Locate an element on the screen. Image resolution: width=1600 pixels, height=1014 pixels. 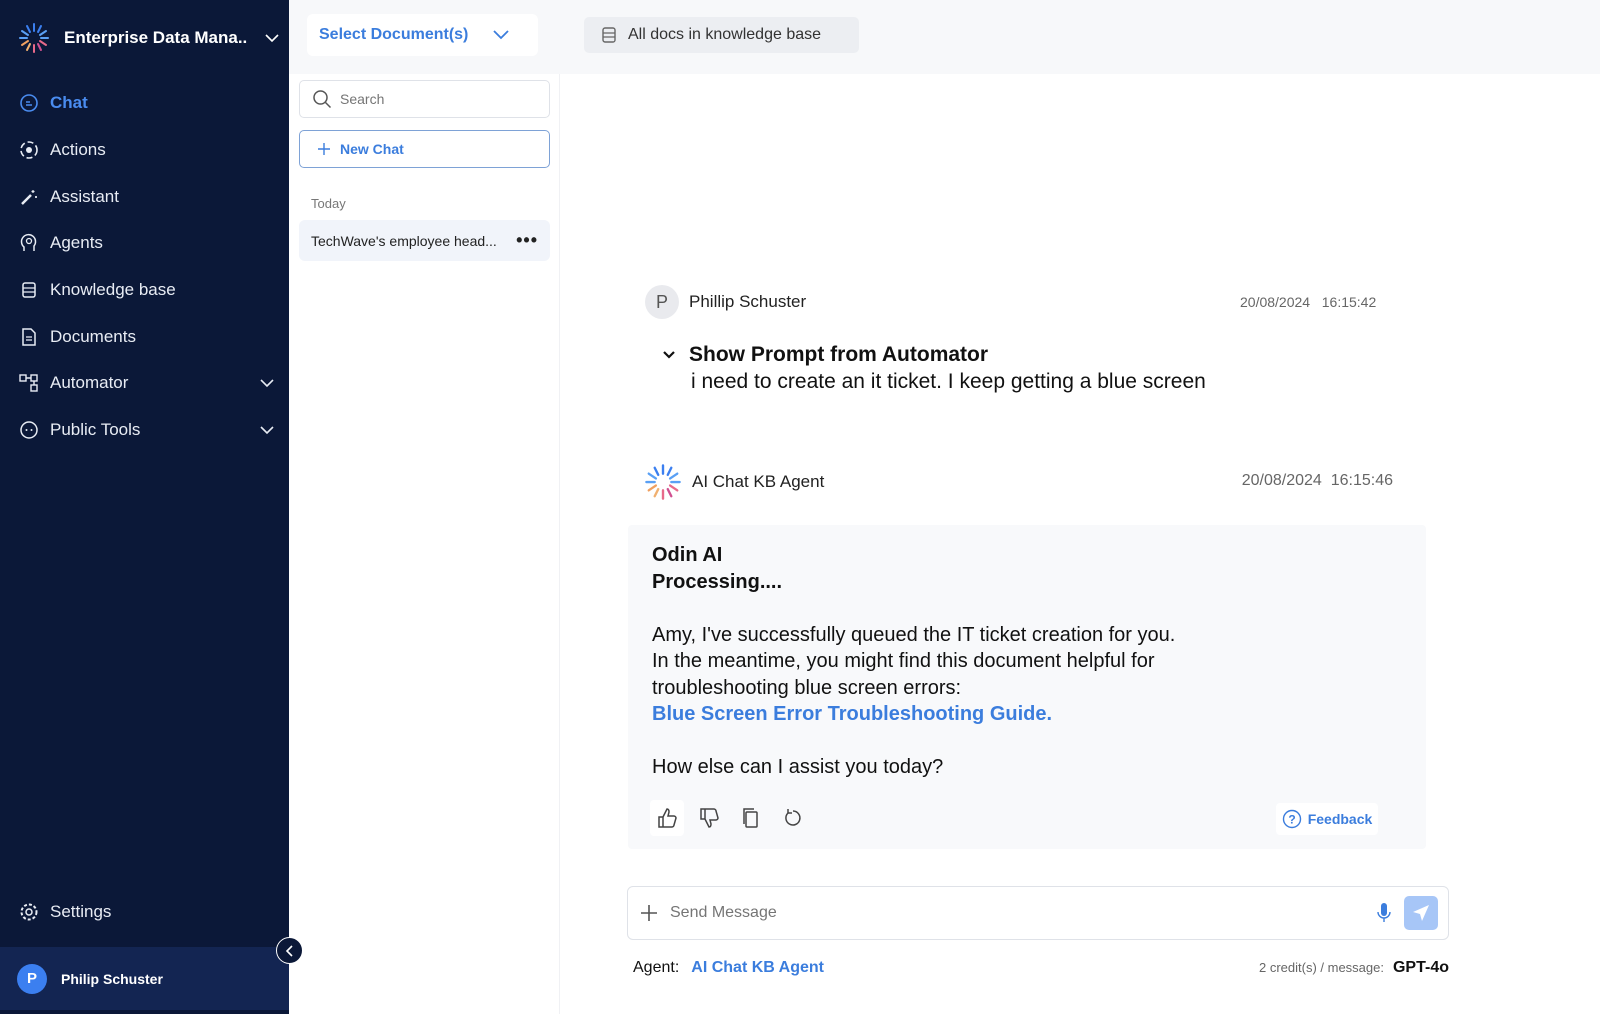
agent-text-line: troubleshooting blue screen errors: is located at coordinates (807, 688).